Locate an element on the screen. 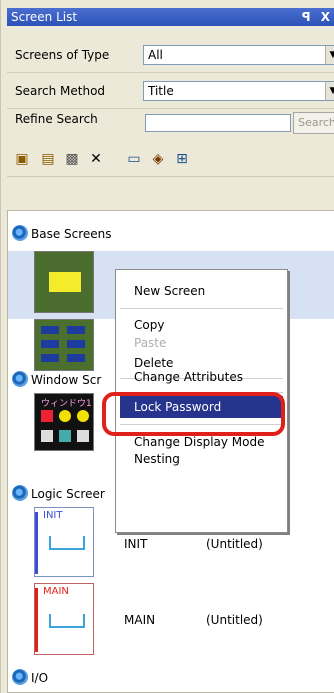 The height and width of the screenshot is (693, 334). logic-thumb-init: INIT is located at coordinates (64, 542).